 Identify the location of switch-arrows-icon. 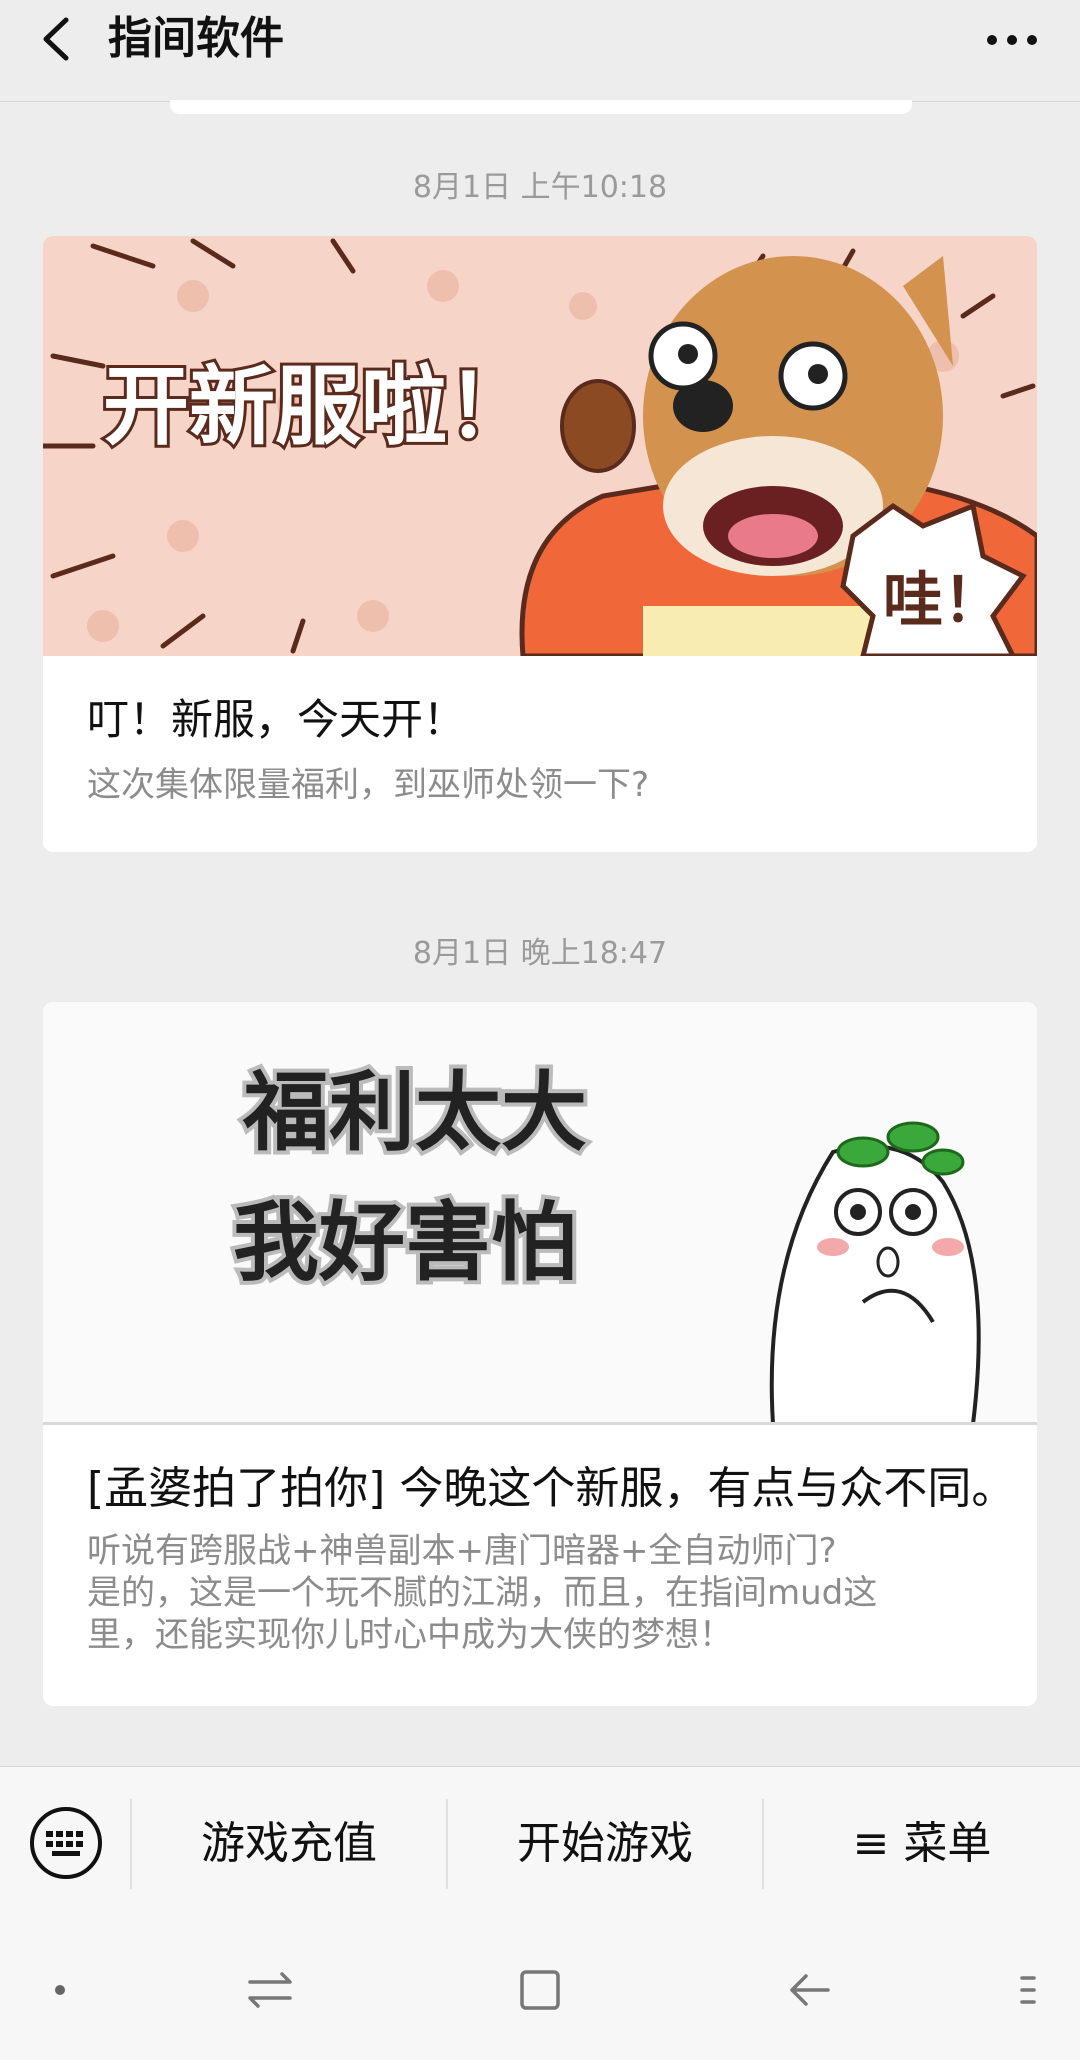
(270, 1990).